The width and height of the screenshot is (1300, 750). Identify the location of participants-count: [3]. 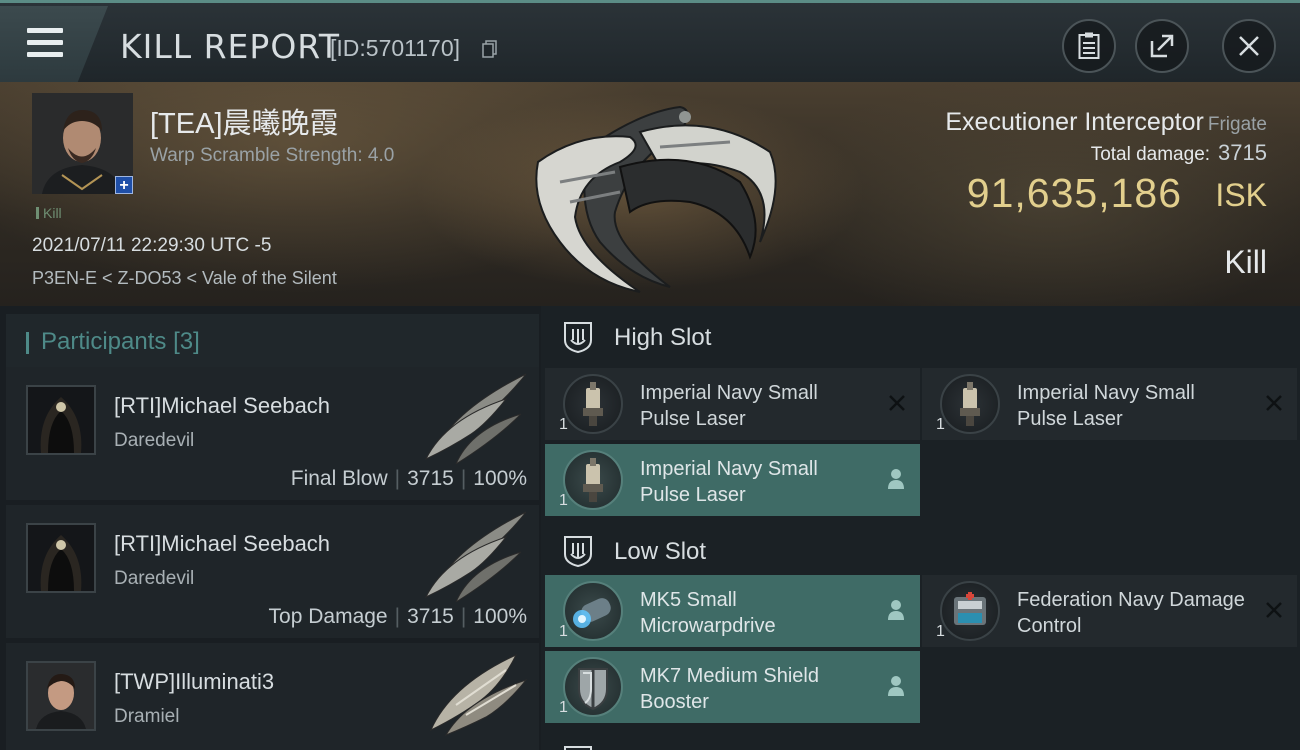
(186, 341).